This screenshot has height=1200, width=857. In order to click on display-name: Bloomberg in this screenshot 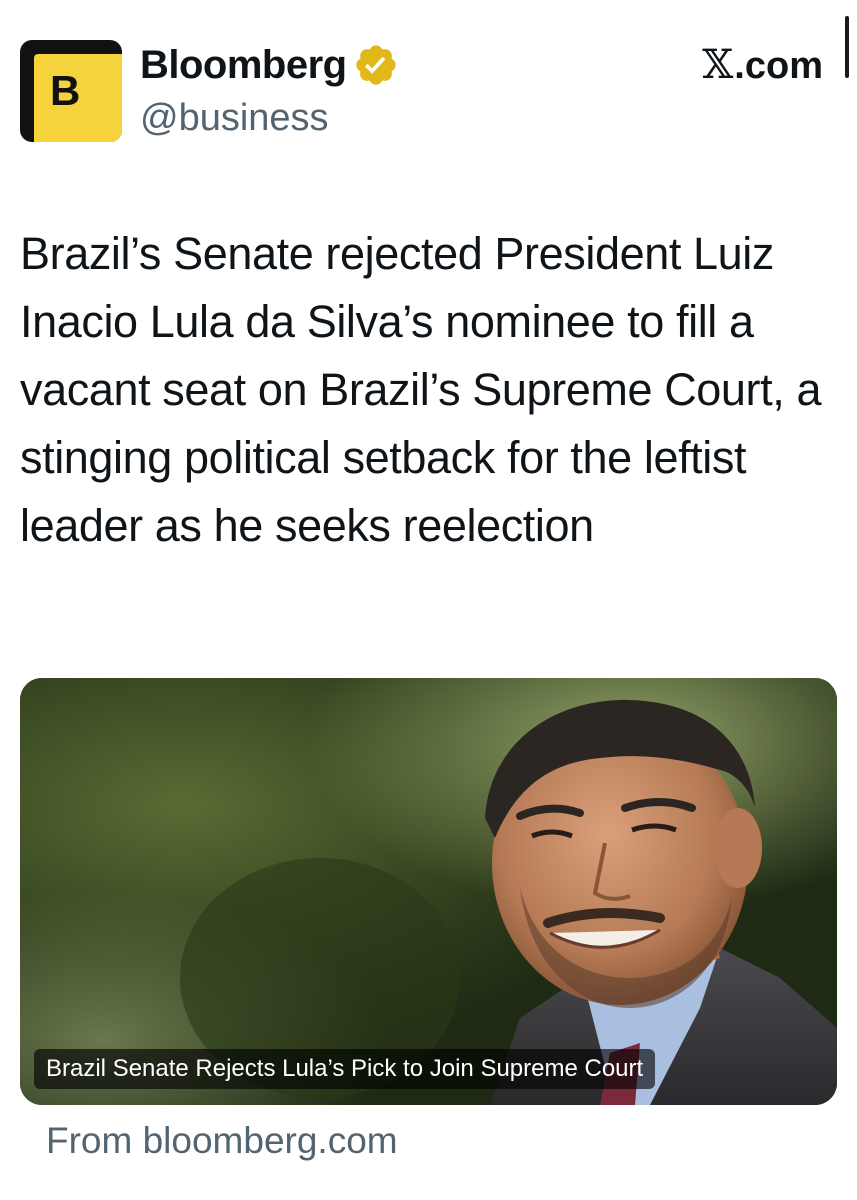, I will do `click(243, 65)`.